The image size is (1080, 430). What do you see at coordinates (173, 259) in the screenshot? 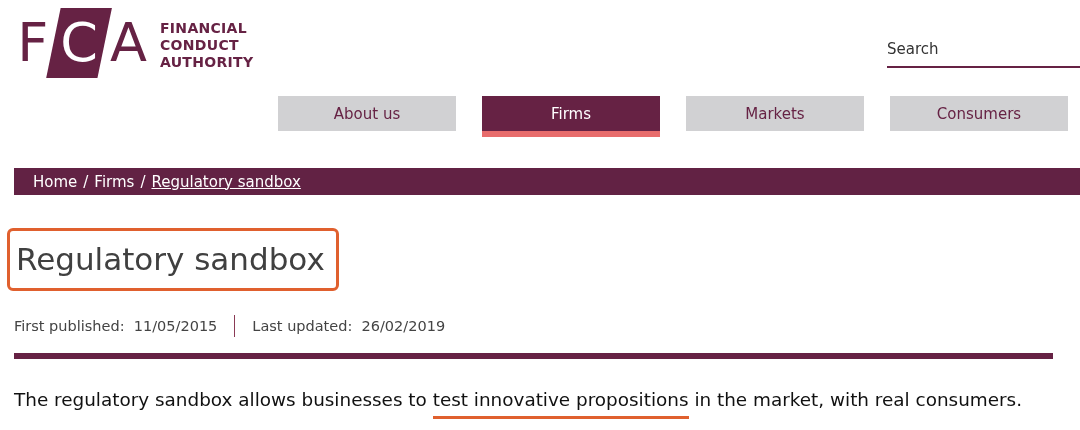
I see `page-title: Regulatory sandbox` at bounding box center [173, 259].